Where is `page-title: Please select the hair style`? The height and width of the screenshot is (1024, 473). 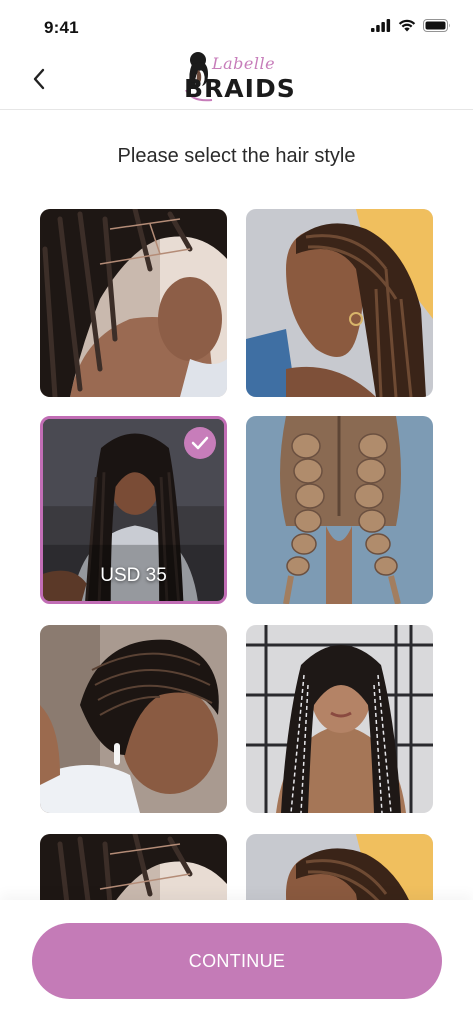 page-title: Please select the hair style is located at coordinates (236, 156).